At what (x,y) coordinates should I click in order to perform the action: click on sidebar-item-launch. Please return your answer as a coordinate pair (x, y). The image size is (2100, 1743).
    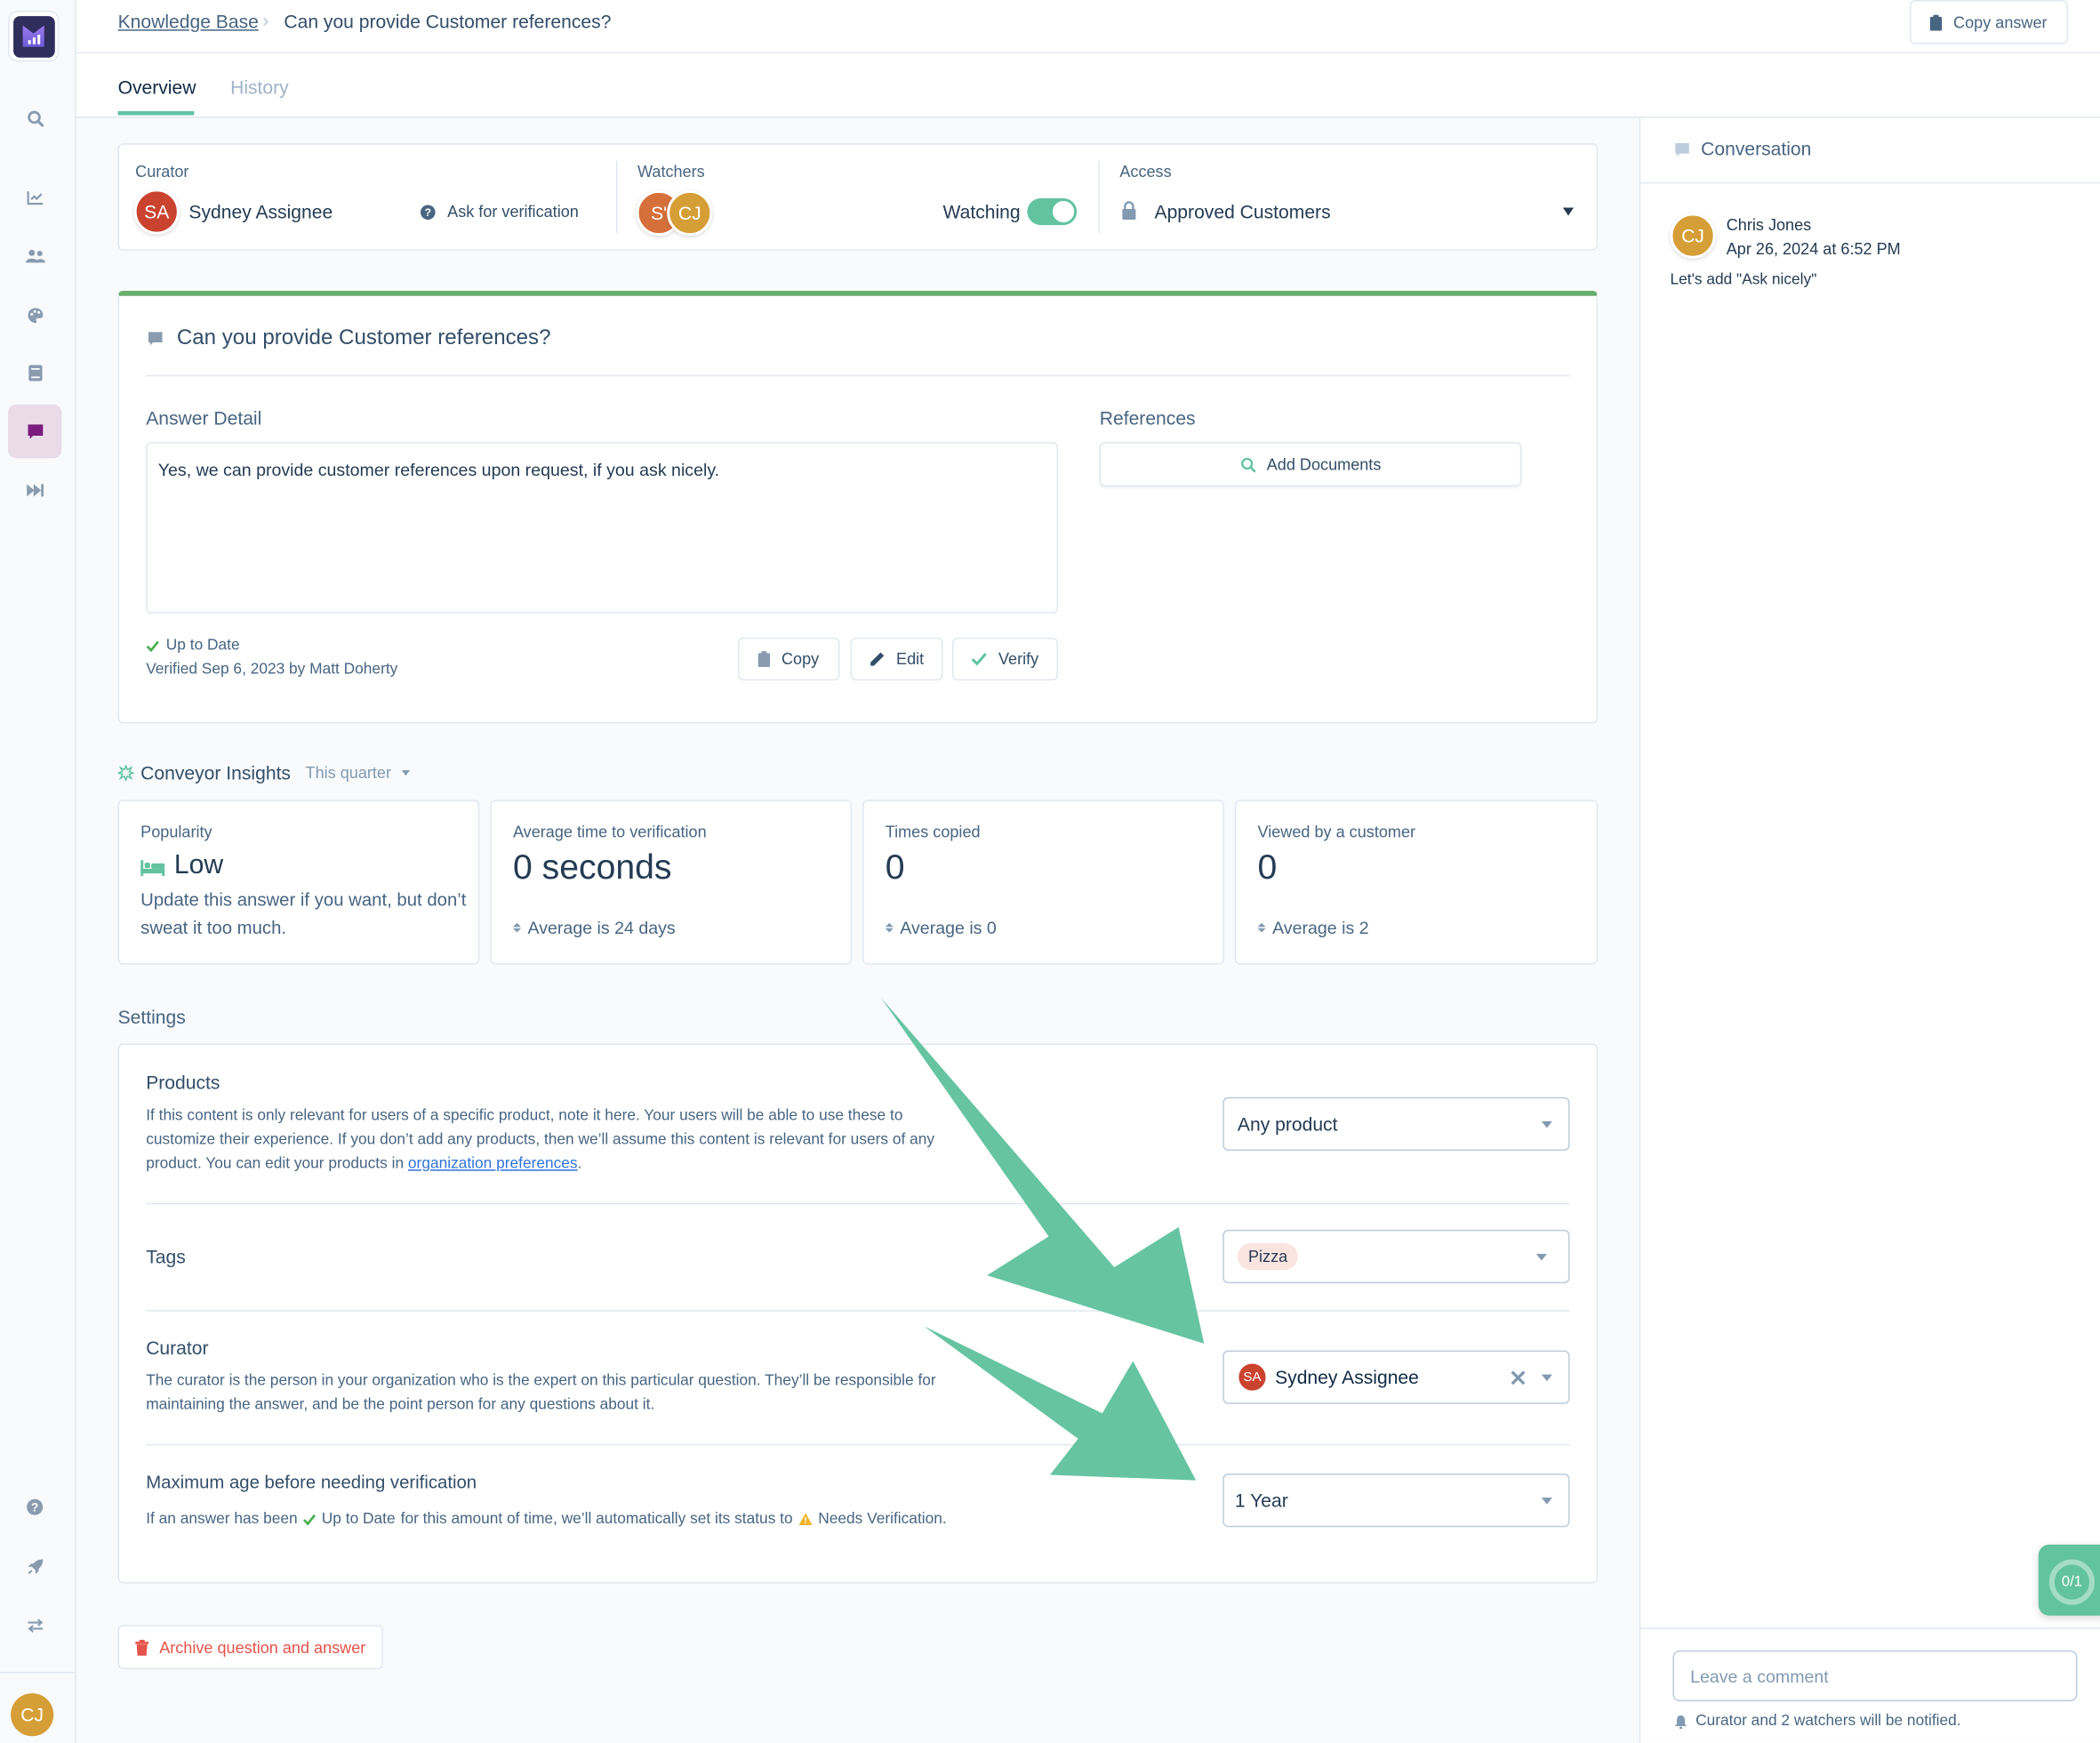
    Looking at the image, I should click on (34, 1566).